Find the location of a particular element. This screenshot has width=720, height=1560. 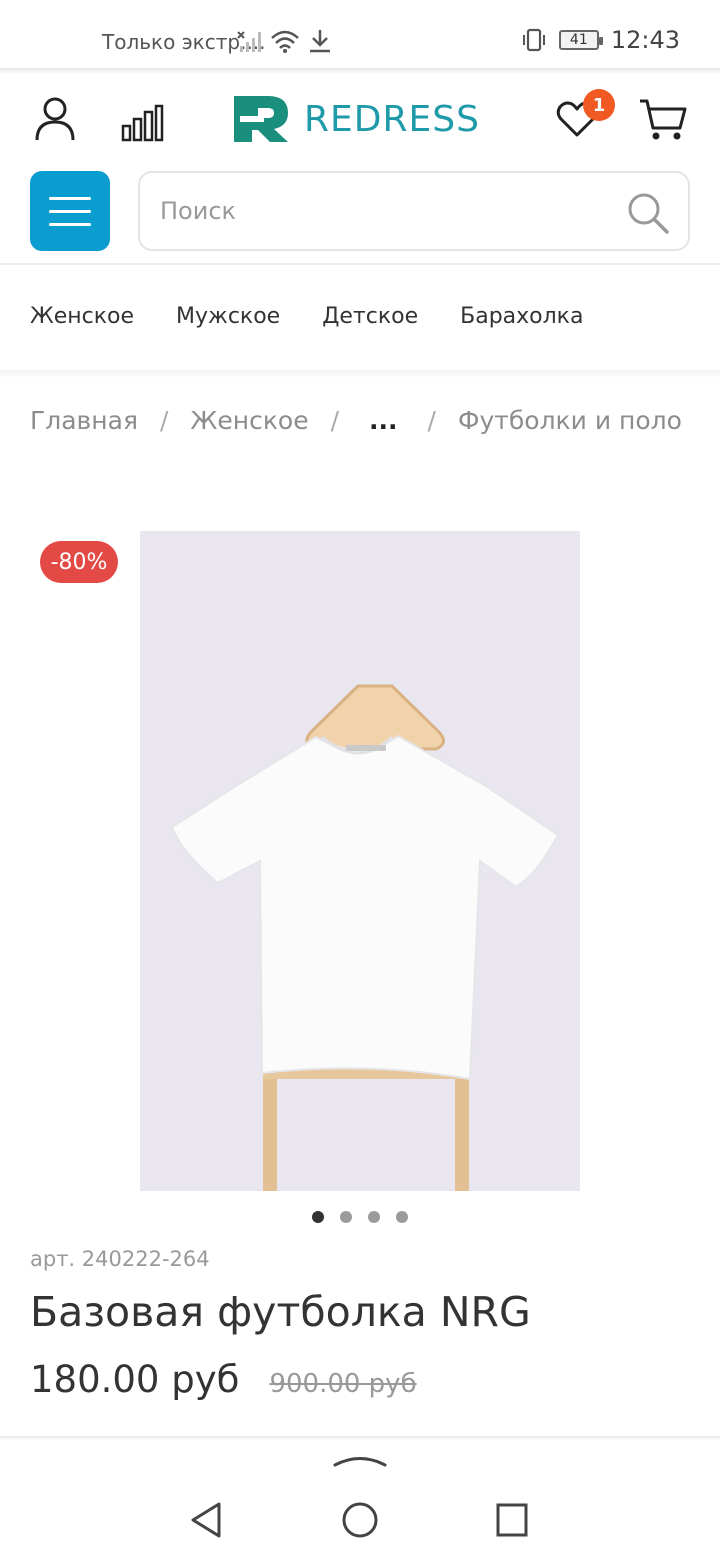

discount-badge: -80% is located at coordinates (79, 562).